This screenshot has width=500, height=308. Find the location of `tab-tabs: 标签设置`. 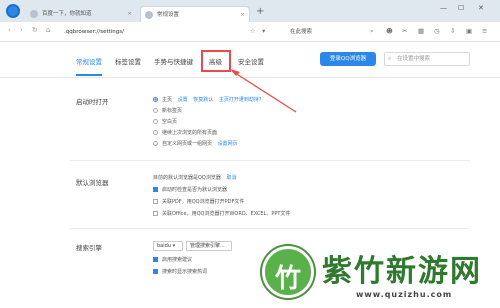

tab-tabs: 标签设置 is located at coordinates (128, 61).